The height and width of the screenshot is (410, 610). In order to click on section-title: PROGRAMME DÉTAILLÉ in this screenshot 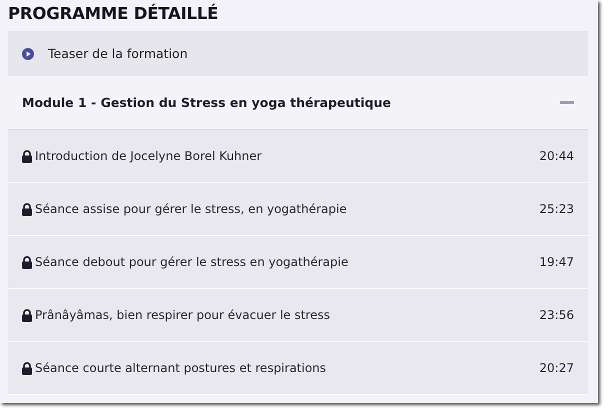, I will do `click(114, 13)`.